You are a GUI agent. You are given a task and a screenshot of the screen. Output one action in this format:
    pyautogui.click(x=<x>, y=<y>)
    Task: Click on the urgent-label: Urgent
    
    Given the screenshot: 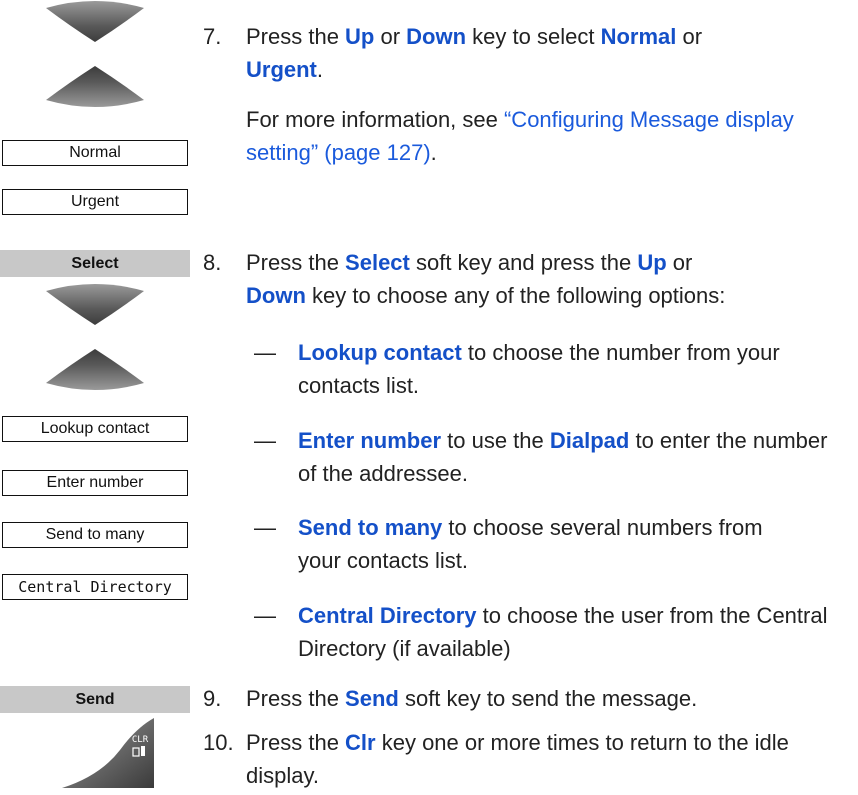 What is the action you would take?
    pyautogui.click(x=281, y=69)
    